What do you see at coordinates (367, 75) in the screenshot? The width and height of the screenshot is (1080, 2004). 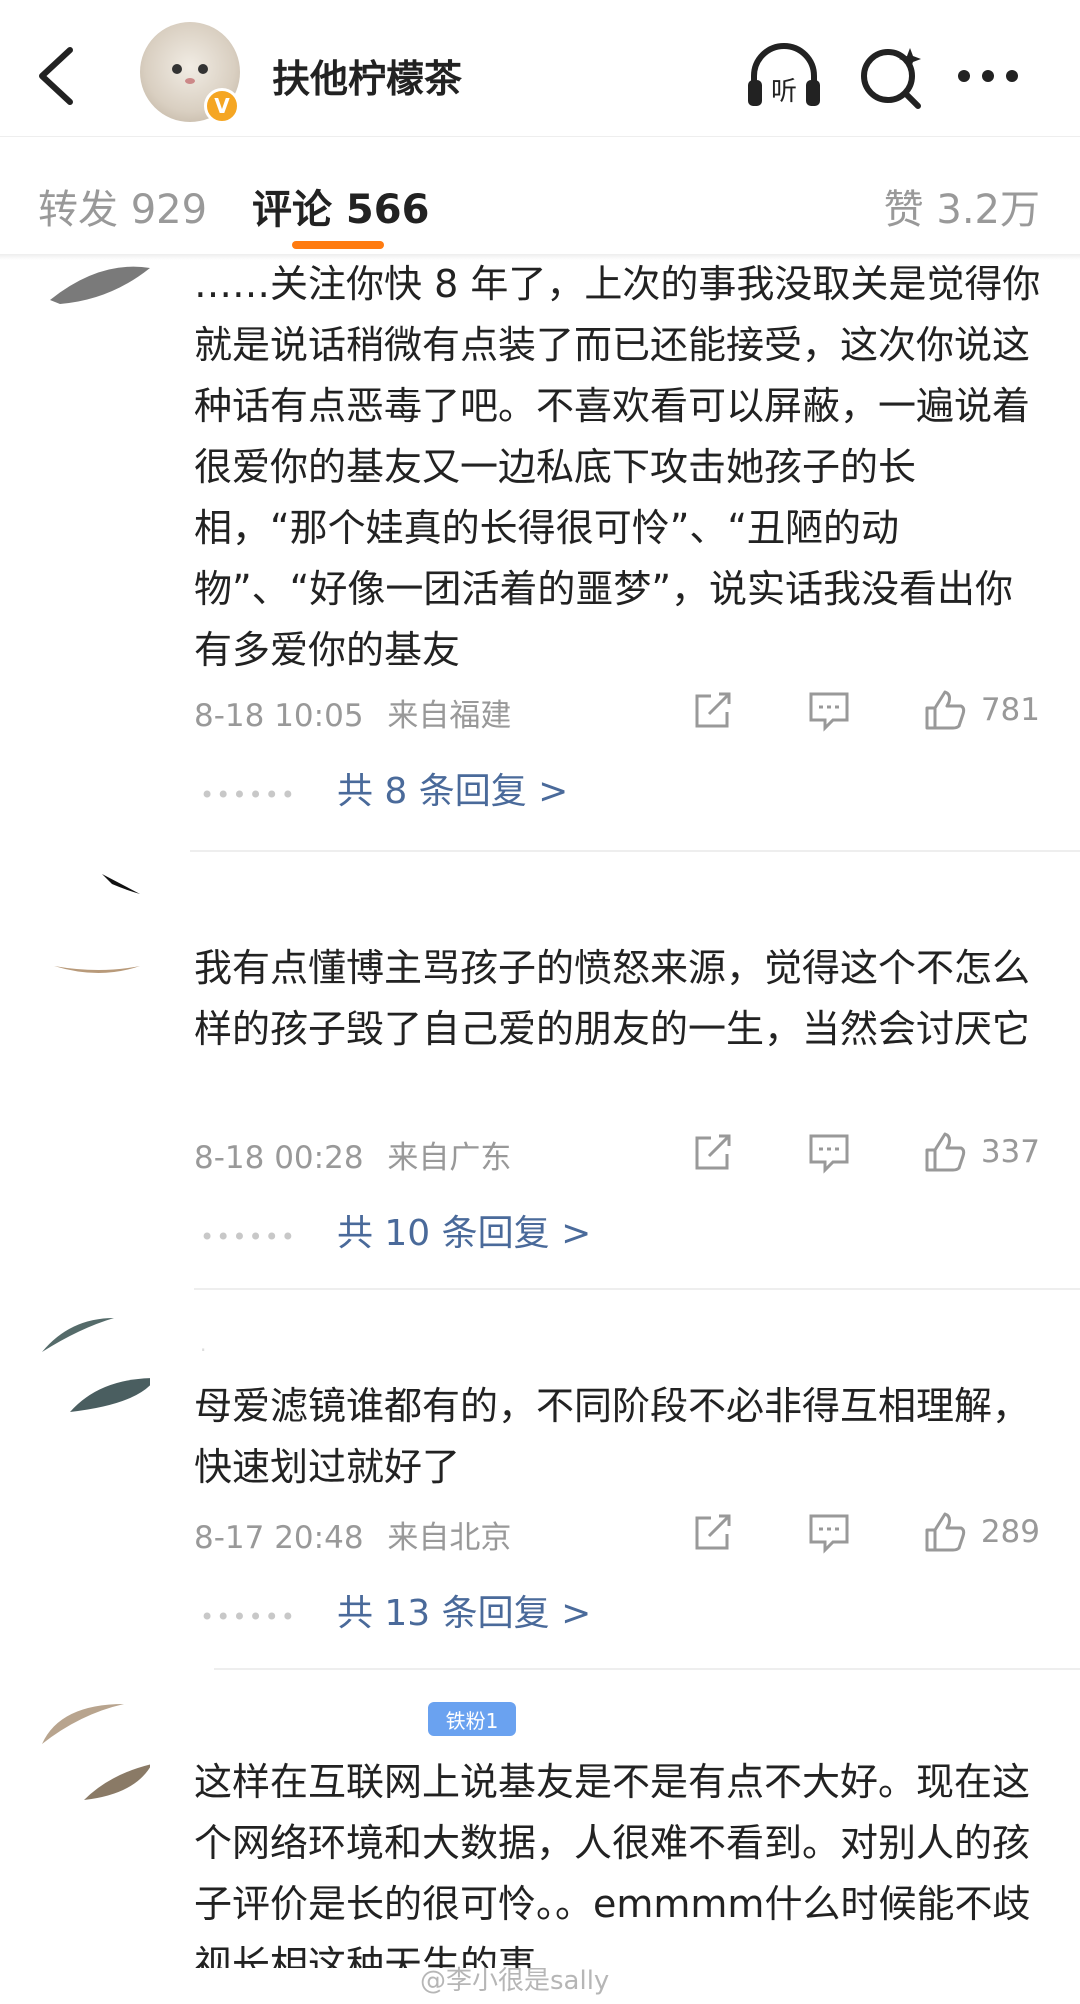 I see `username: 扶他柠檬茶` at bounding box center [367, 75].